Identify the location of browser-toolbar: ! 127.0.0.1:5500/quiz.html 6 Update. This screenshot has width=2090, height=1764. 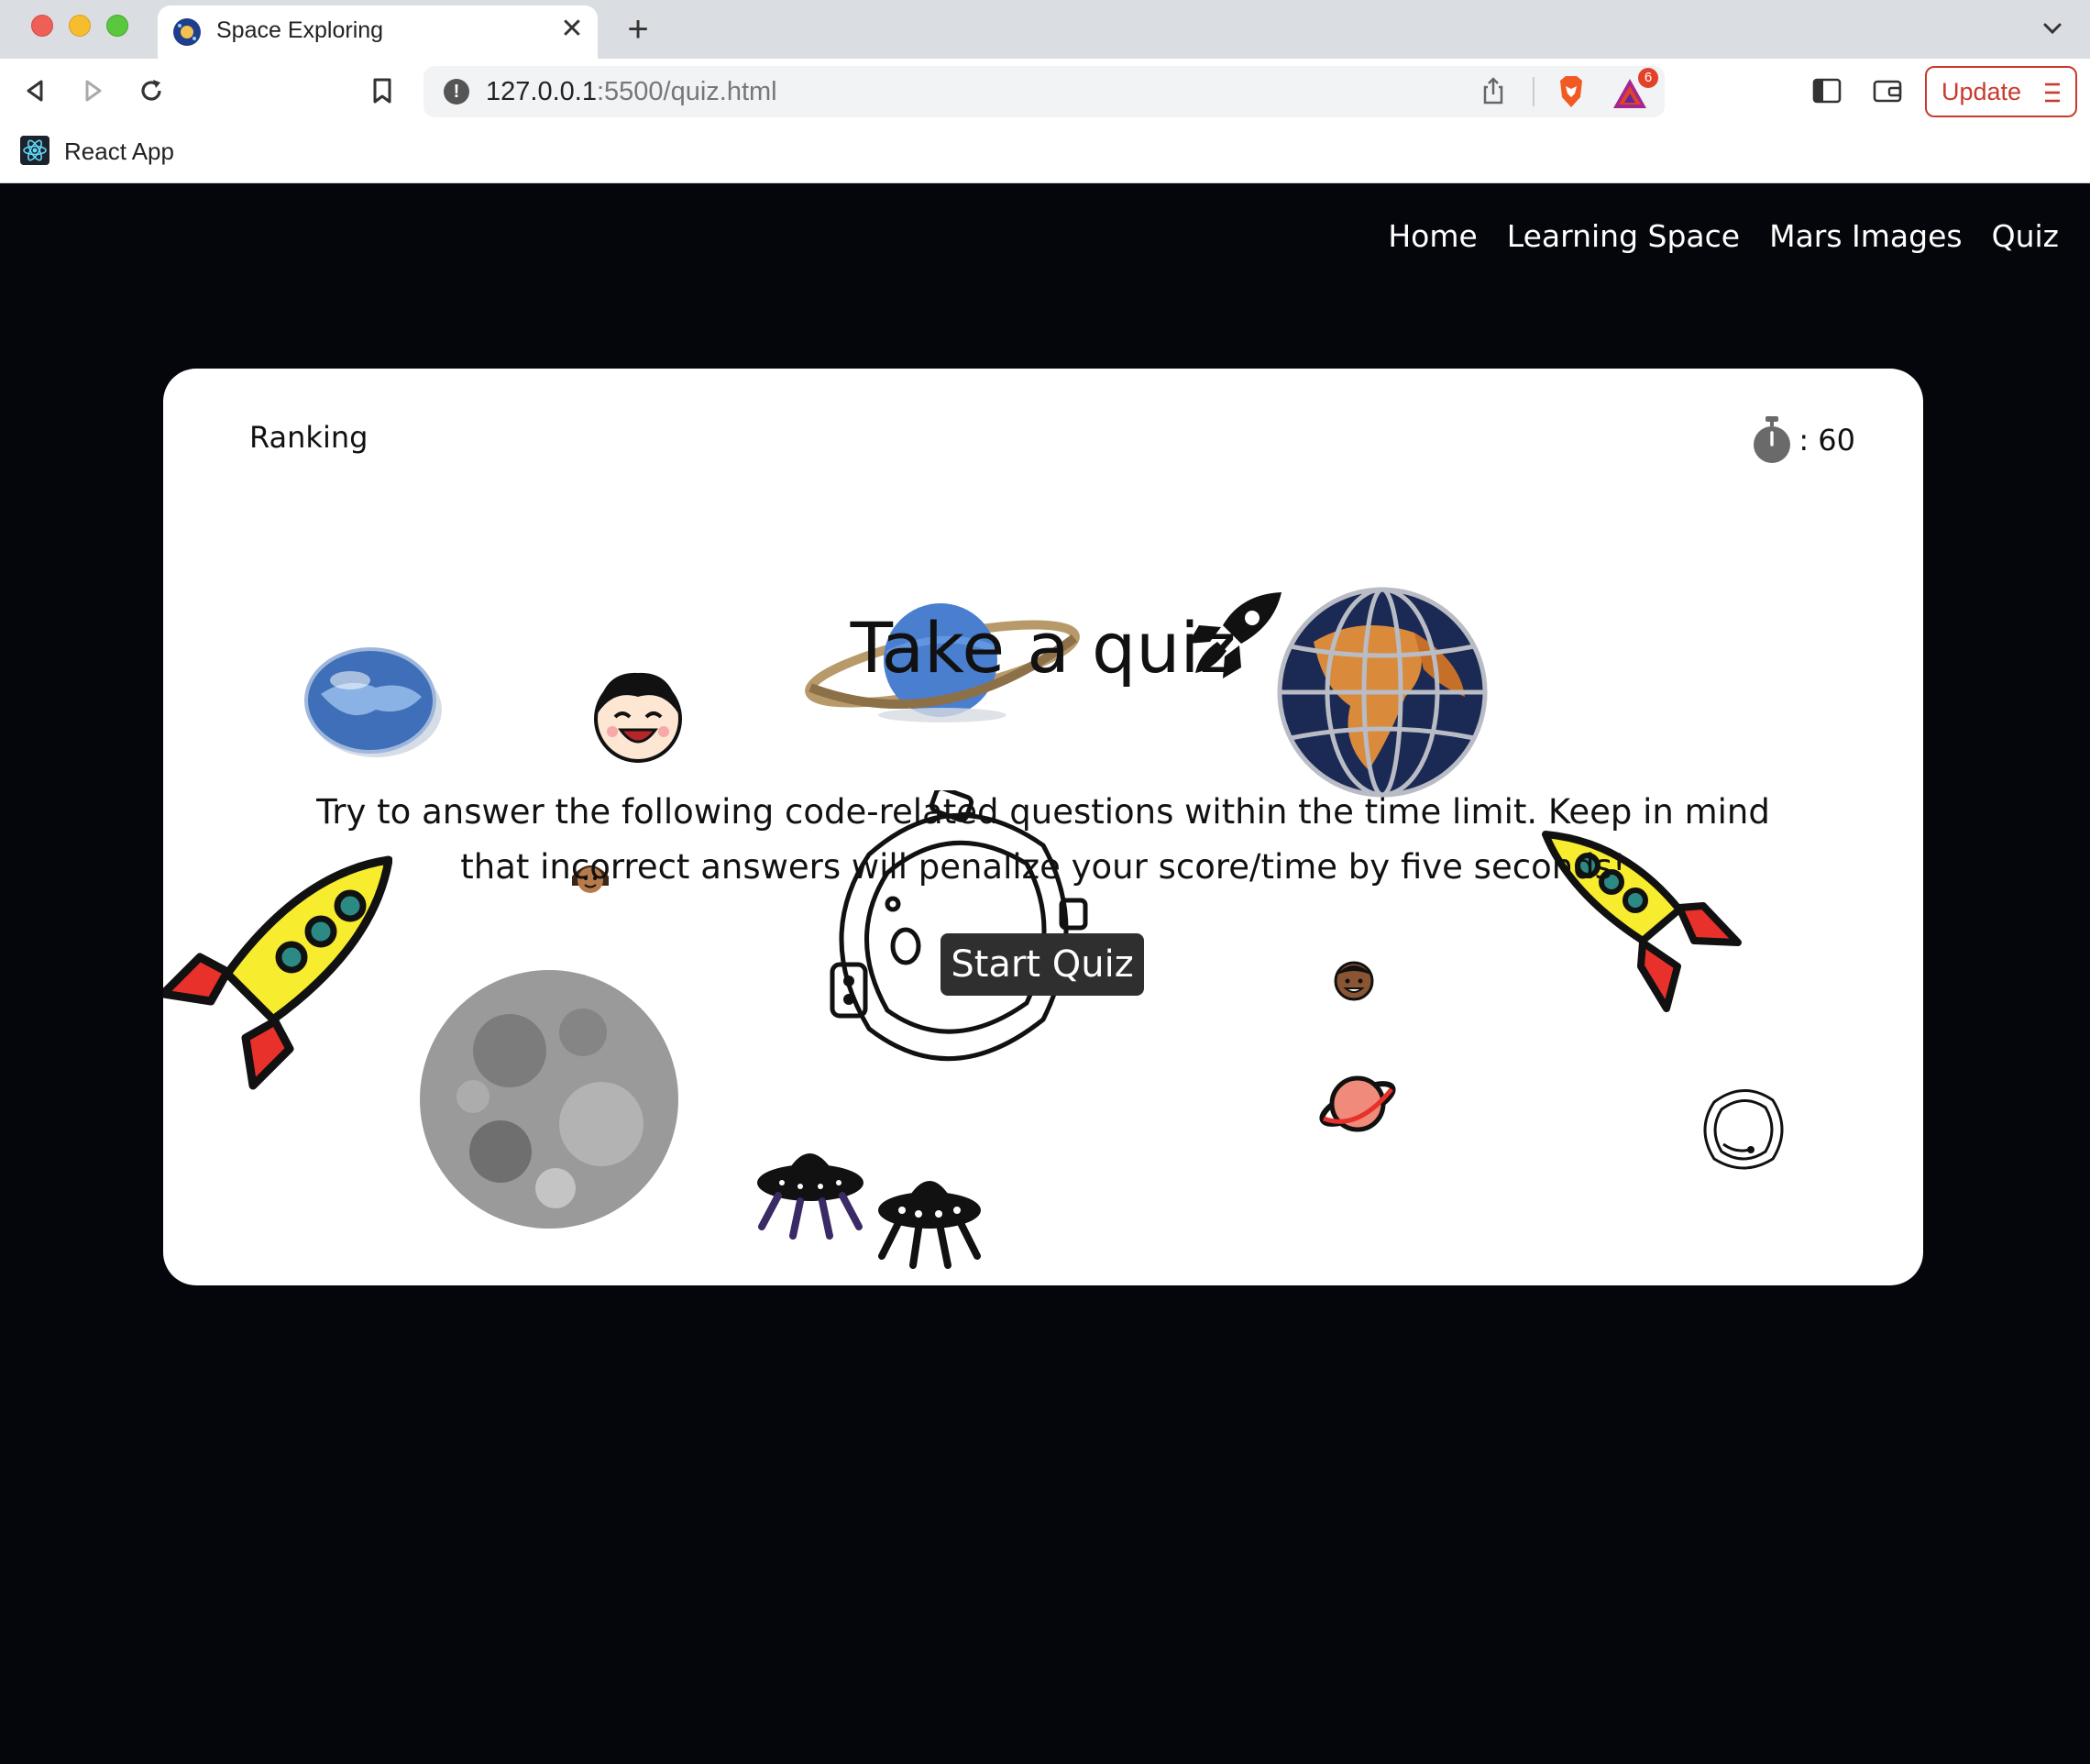
(1045, 91).